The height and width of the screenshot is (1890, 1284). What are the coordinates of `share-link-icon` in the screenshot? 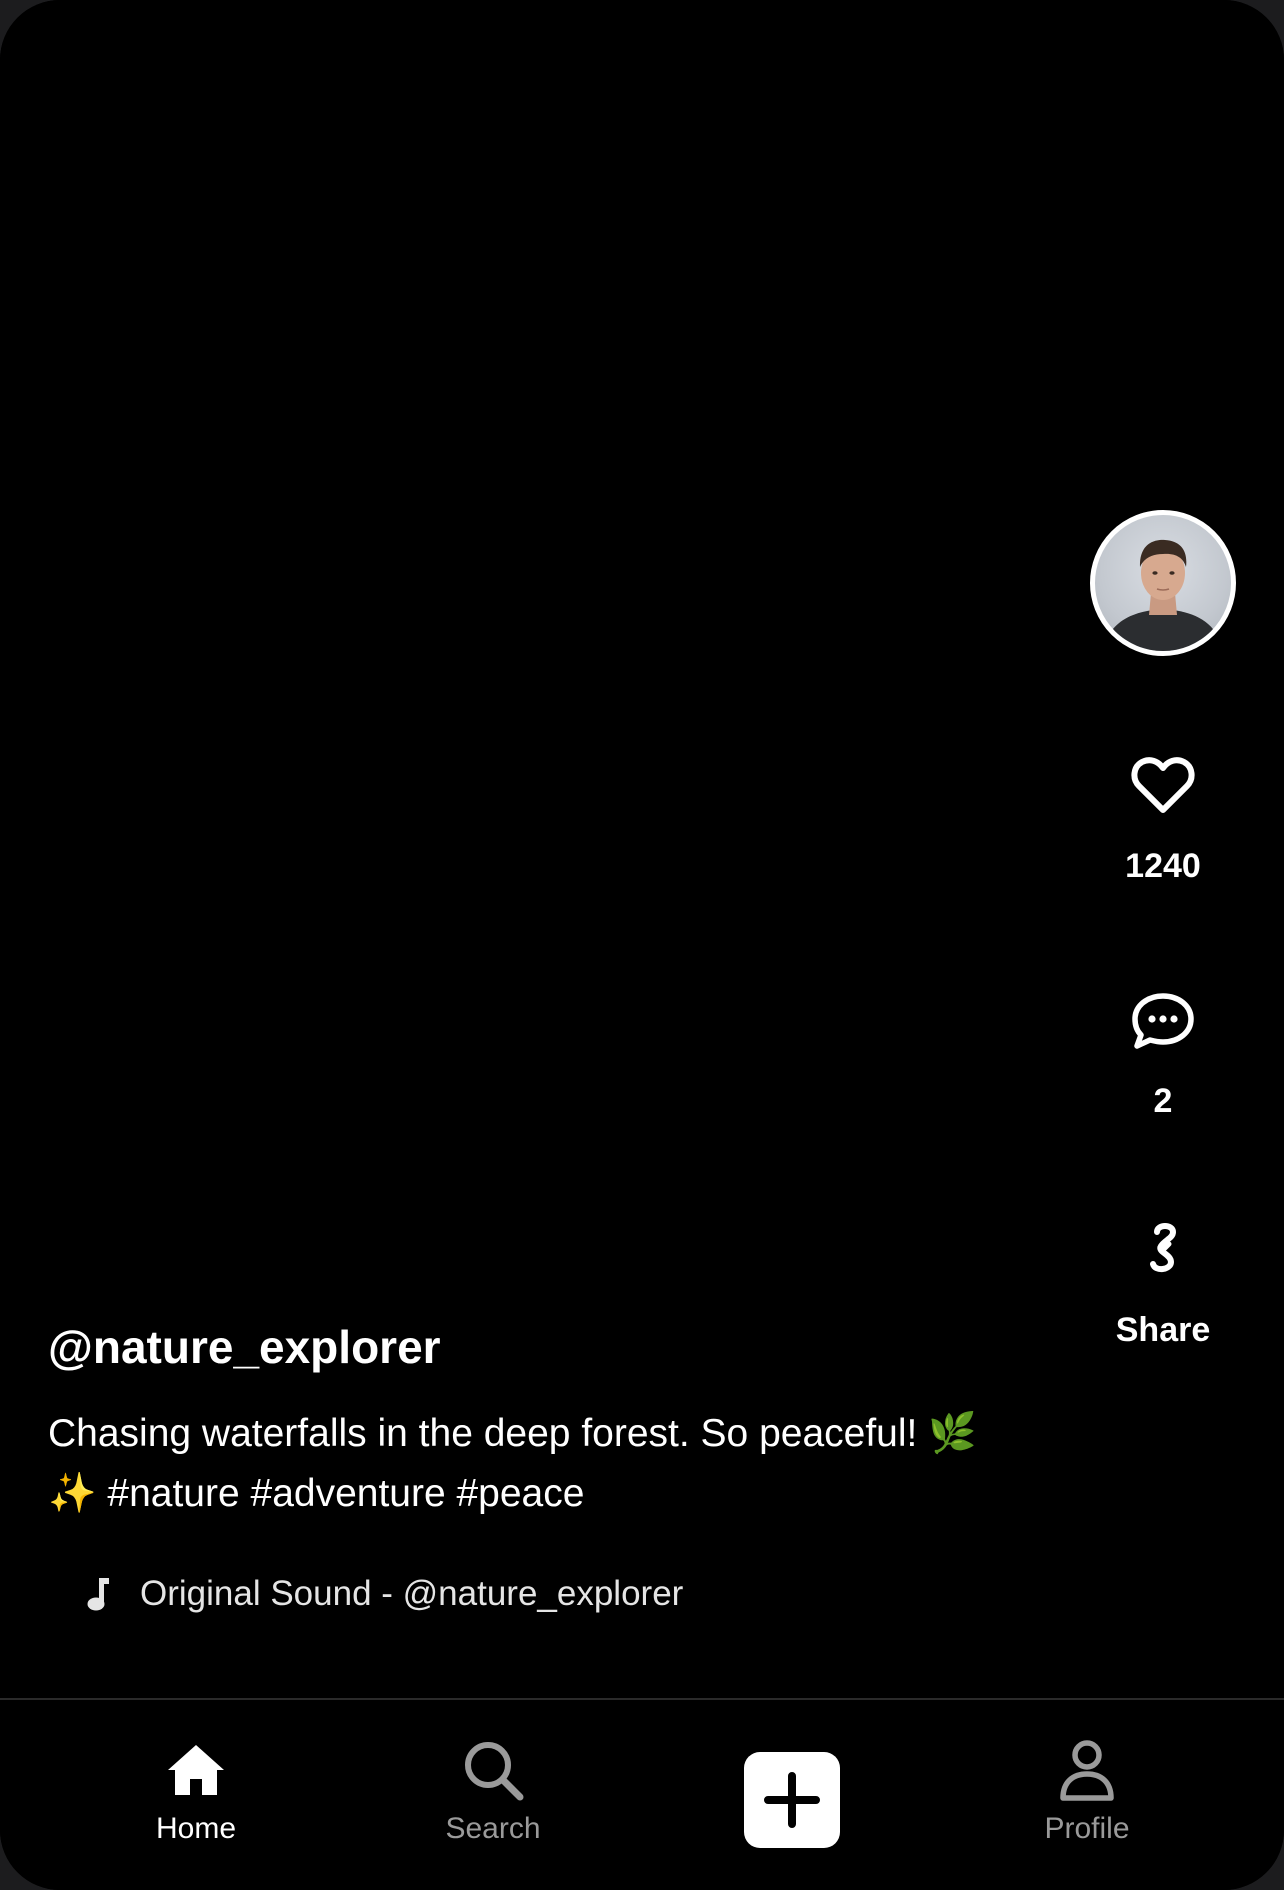 It's located at (1163, 1250).